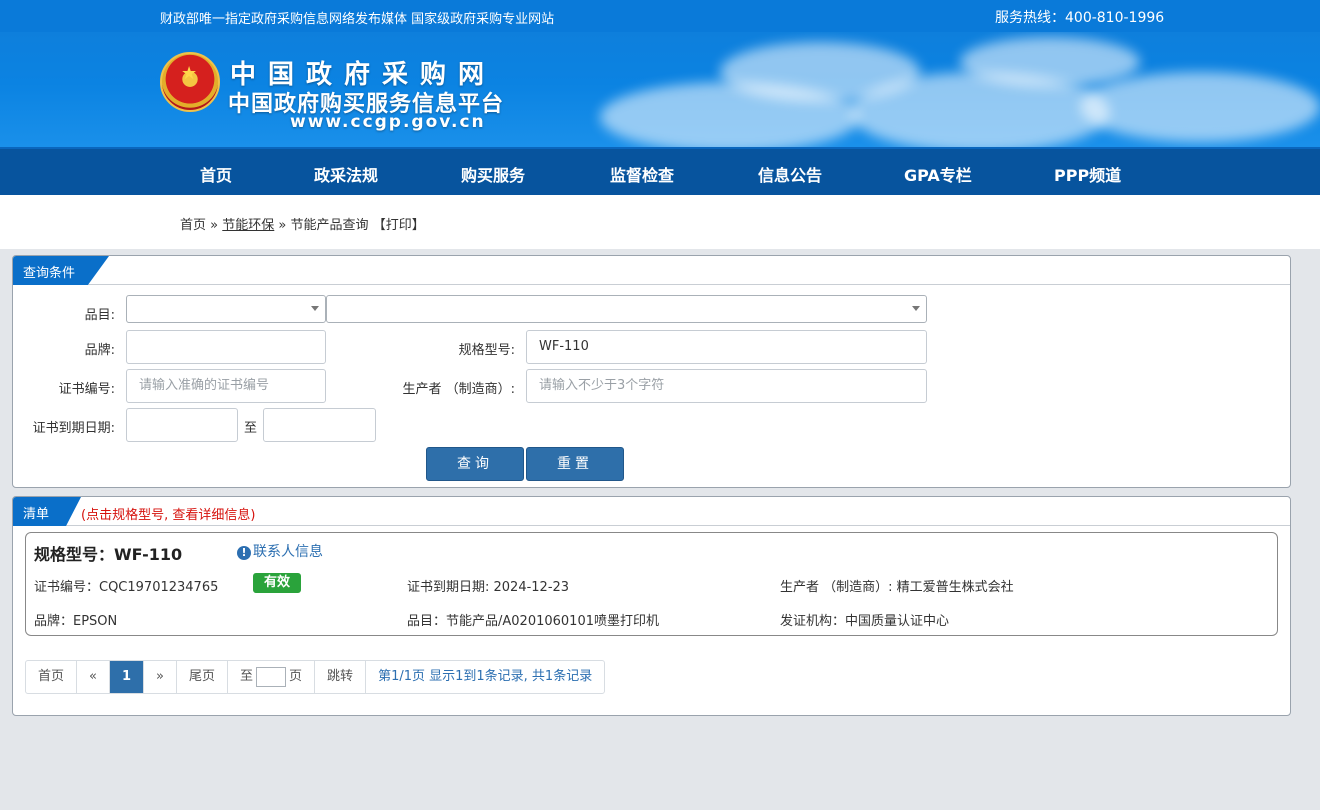 The image size is (1320, 810). I want to click on result-list-hint: (点击规格型号, 查看详细信息), so click(168, 515).